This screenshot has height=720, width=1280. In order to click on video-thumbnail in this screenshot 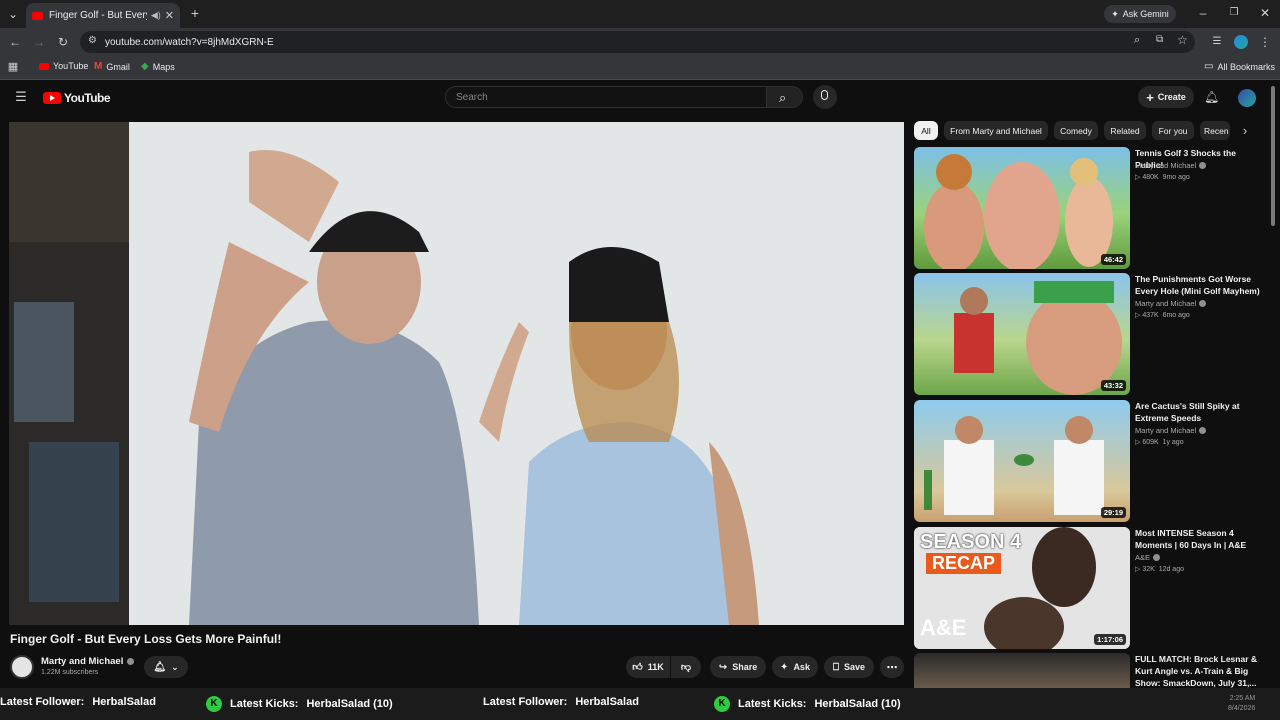, I will do `click(1022, 670)`.